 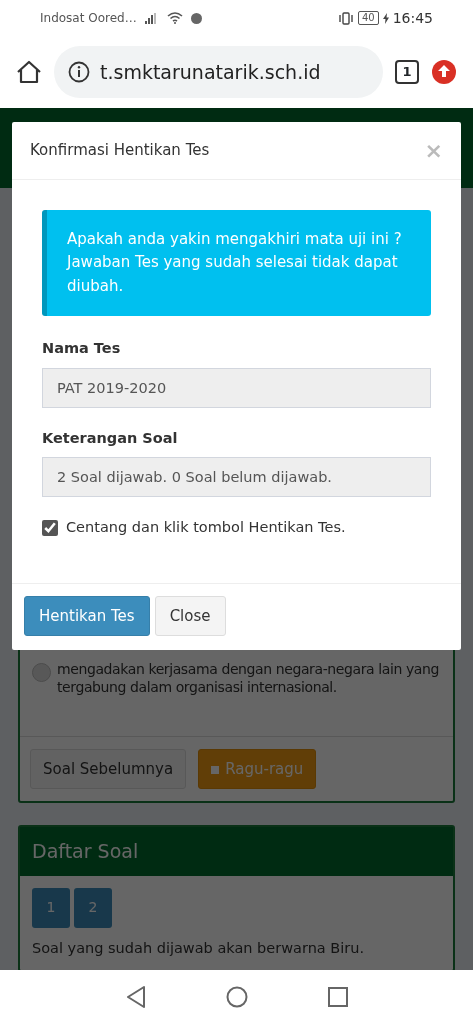 I want to click on readonly-field: 2 Soal dijawab. 0 Soal belum dijawab., so click(x=236, y=477).